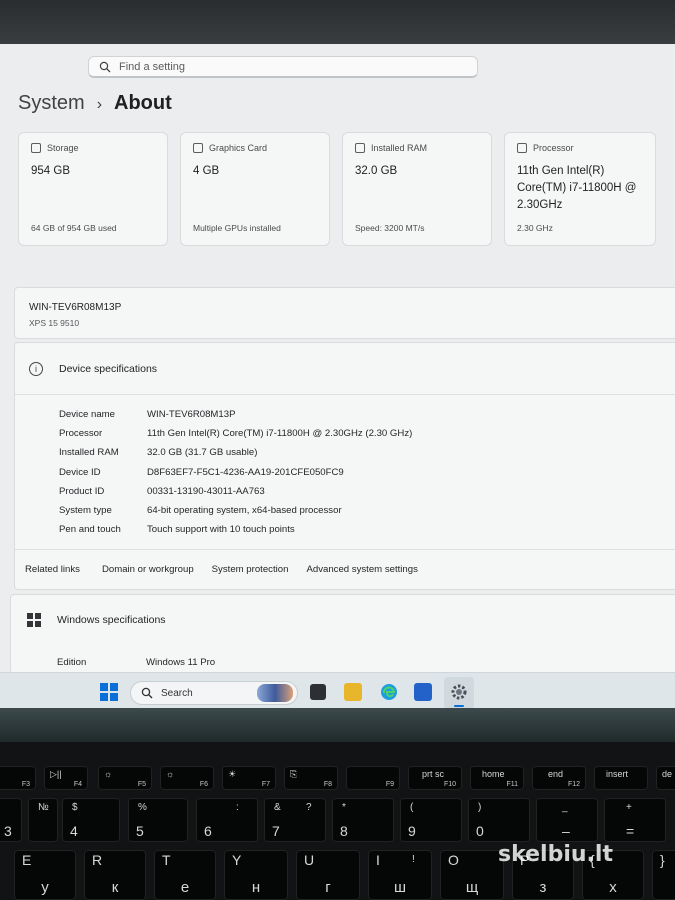 This screenshot has height=900, width=675. What do you see at coordinates (108, 368) in the screenshot?
I see `device-specifications-title: Device specifications` at bounding box center [108, 368].